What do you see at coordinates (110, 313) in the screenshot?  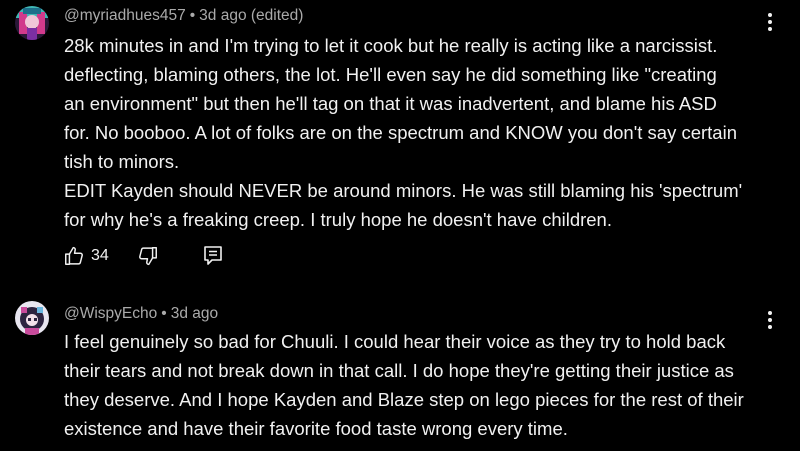 I see `author-name: @WispyEcho` at bounding box center [110, 313].